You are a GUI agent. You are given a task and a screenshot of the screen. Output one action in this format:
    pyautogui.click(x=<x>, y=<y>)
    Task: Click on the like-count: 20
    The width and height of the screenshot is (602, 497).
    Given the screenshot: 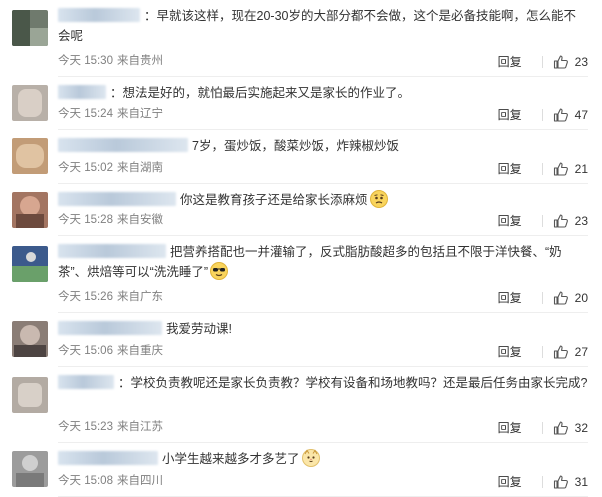 What is the action you would take?
    pyautogui.click(x=581, y=298)
    